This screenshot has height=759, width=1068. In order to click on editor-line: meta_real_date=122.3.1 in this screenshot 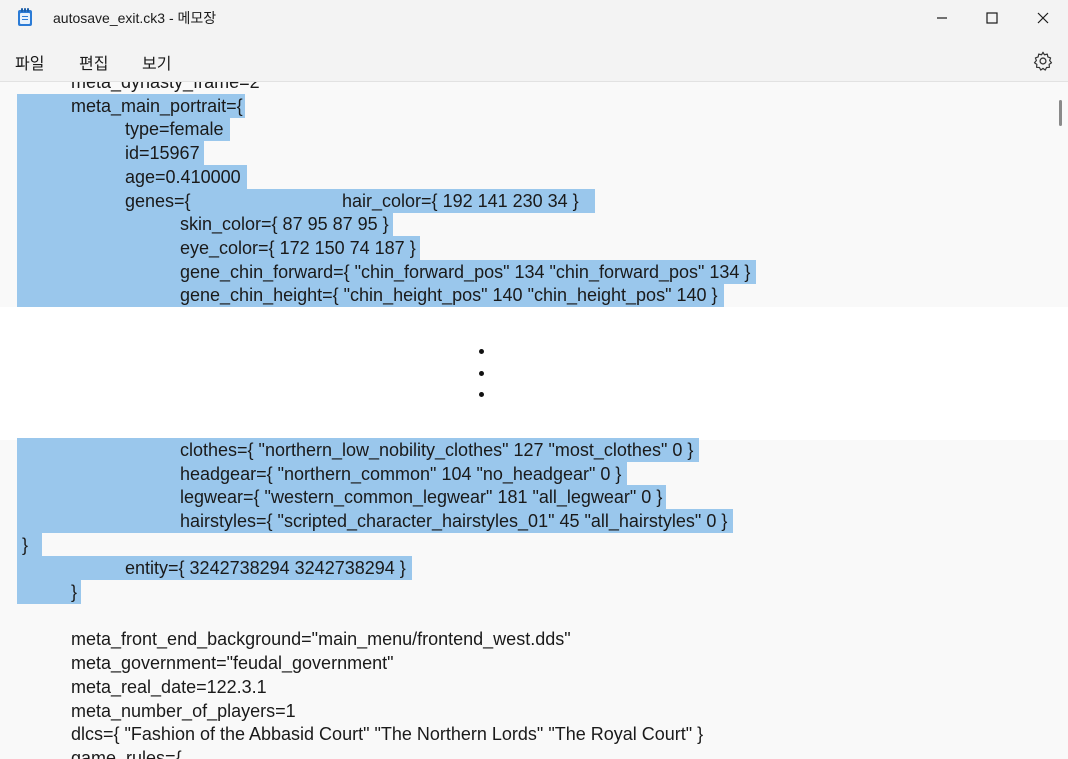, I will do `click(169, 687)`.